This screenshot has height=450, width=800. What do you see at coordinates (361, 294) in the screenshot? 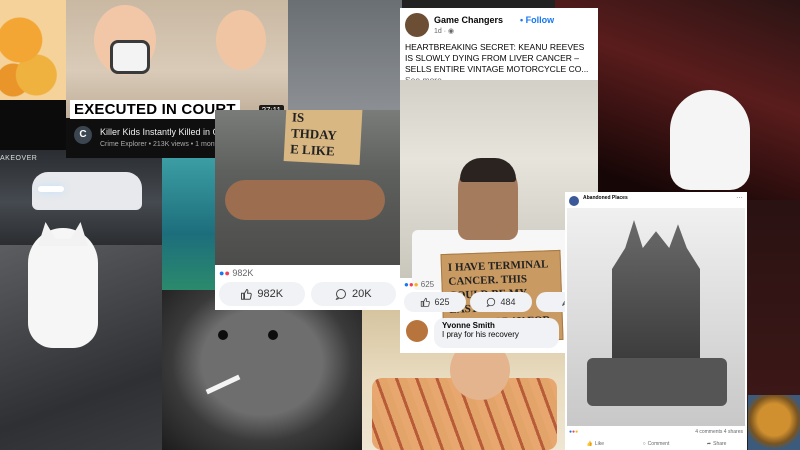
I see `comment-count: 20K` at bounding box center [361, 294].